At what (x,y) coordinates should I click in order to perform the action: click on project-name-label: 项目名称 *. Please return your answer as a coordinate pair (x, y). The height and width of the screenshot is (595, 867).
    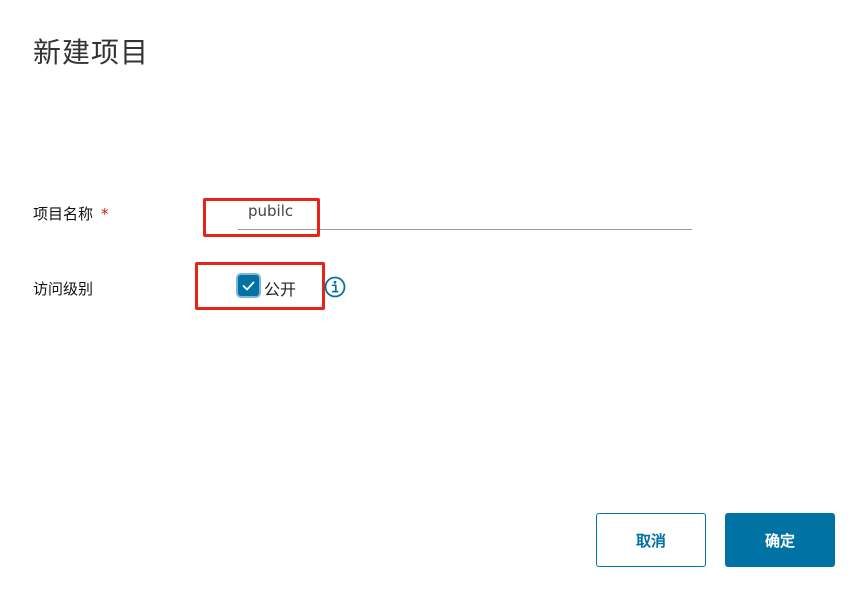
    Looking at the image, I should click on (71, 213).